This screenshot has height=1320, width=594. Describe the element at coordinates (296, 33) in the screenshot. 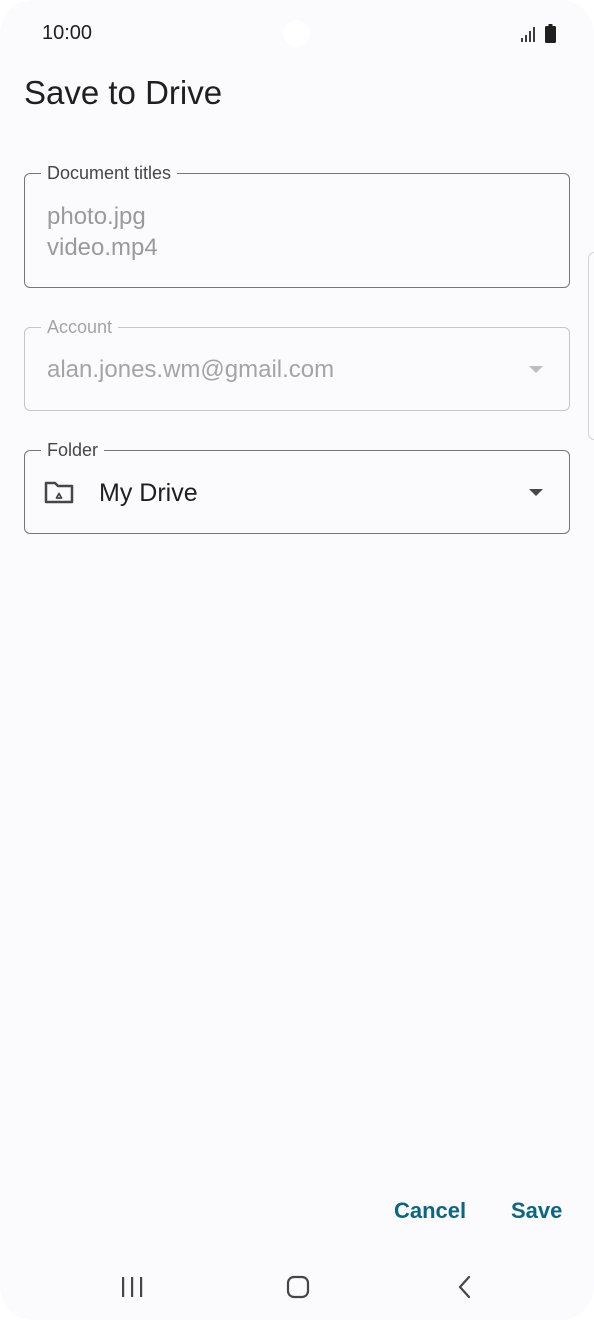

I see `front-camera` at that location.